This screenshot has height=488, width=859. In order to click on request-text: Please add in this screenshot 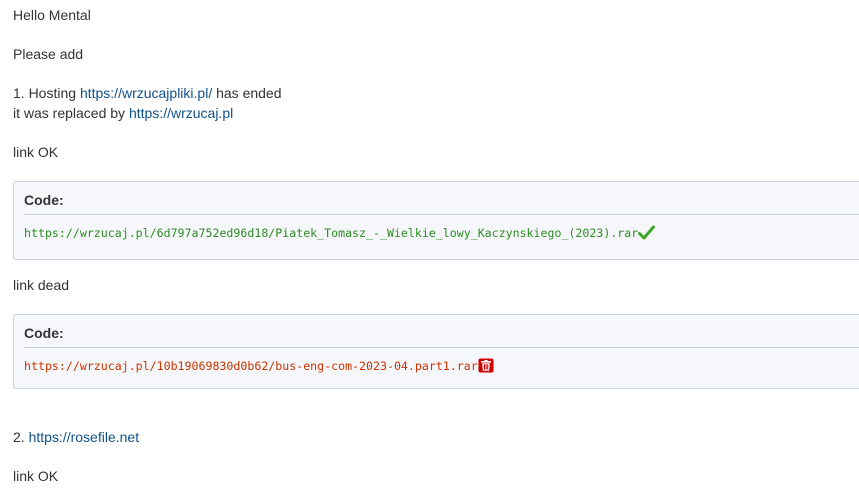, I will do `click(48, 54)`.